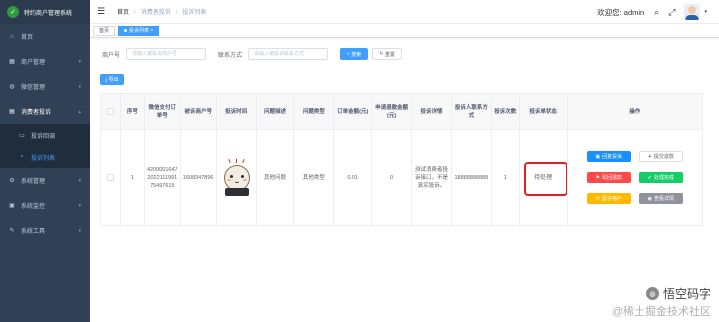 The image size is (719, 322). What do you see at coordinates (432, 177) in the screenshot?
I see `complaint-detail-cell: 测试消费者投诉接口，不是真实投诉。` at bounding box center [432, 177].